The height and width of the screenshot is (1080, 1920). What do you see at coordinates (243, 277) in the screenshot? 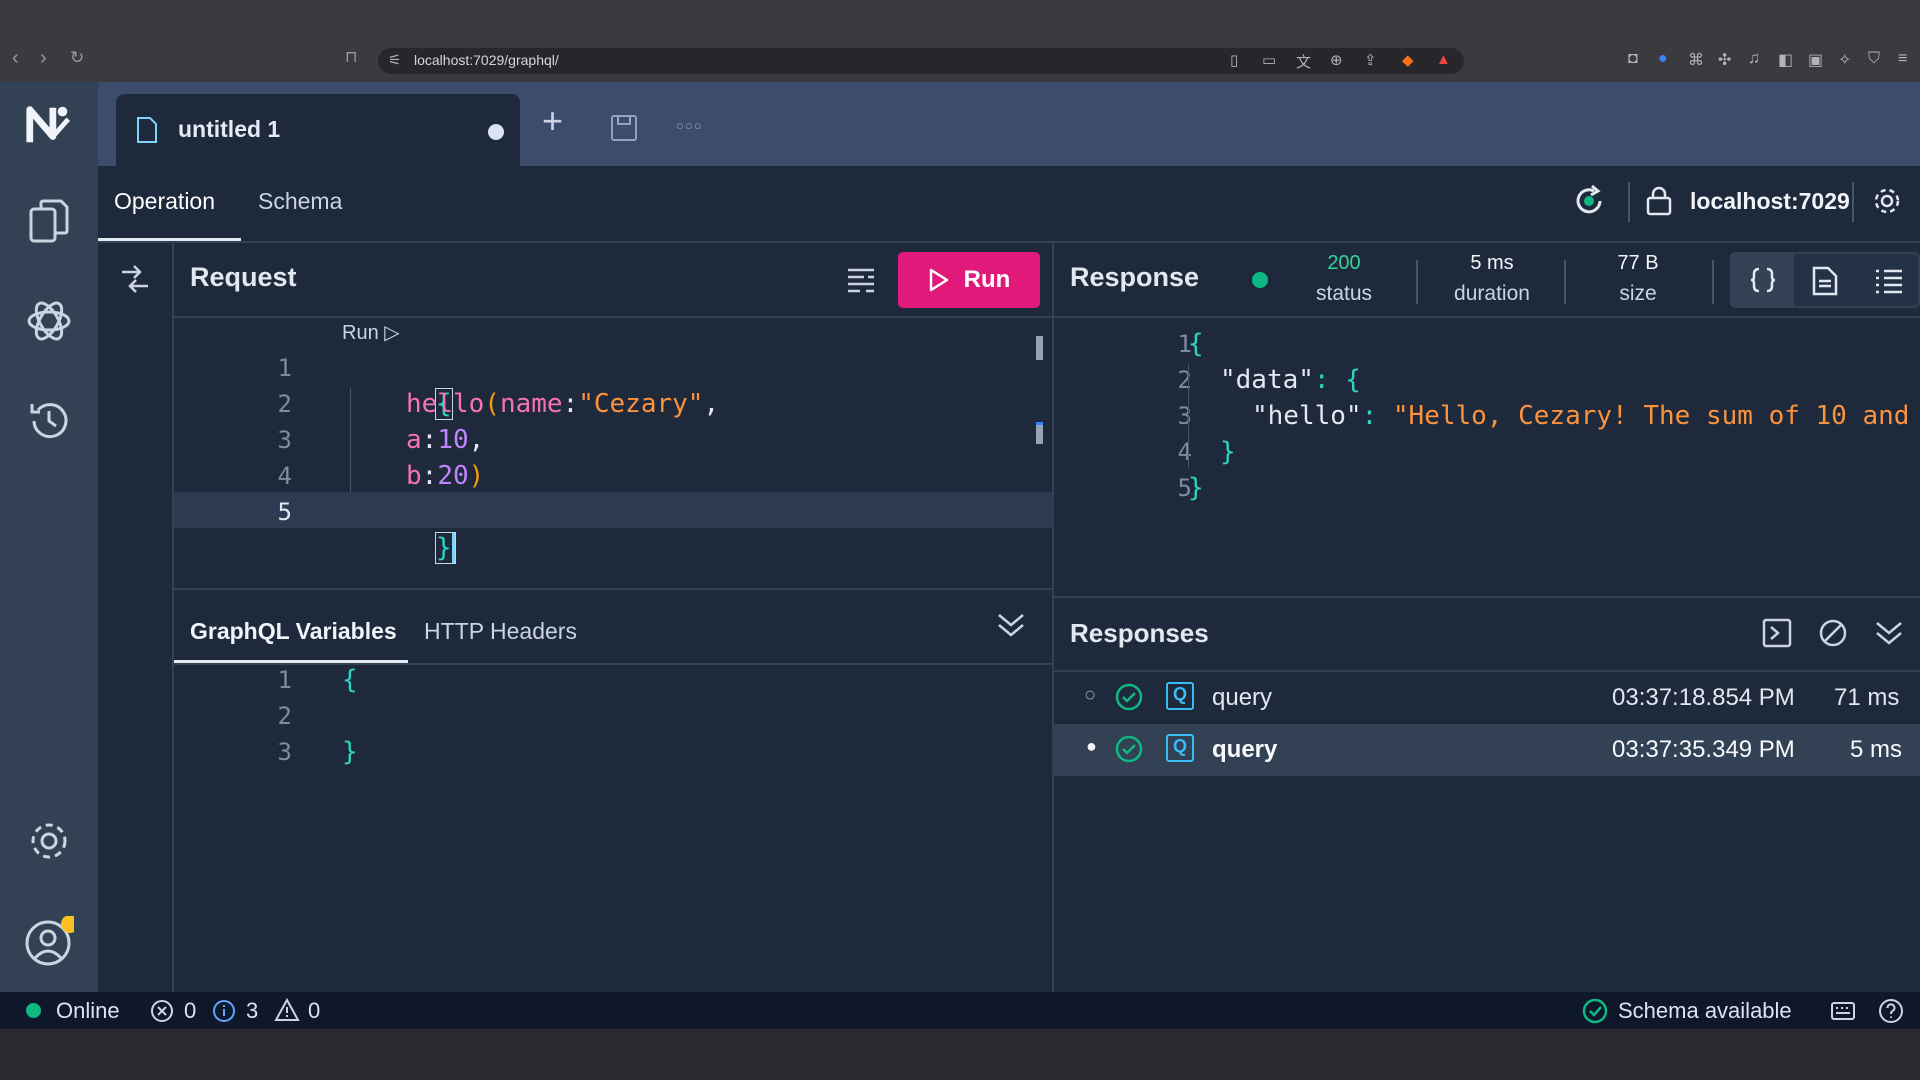
I see `request-title: Request` at bounding box center [243, 277].